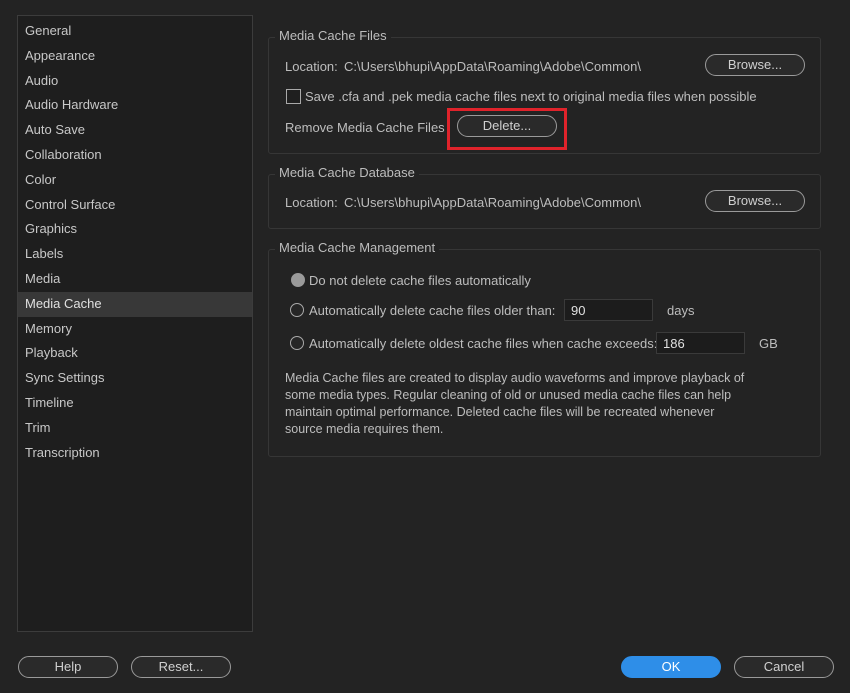  Describe the element at coordinates (135, 205) in the screenshot. I see `sidebar-item-control-surface: Control Surface` at that location.